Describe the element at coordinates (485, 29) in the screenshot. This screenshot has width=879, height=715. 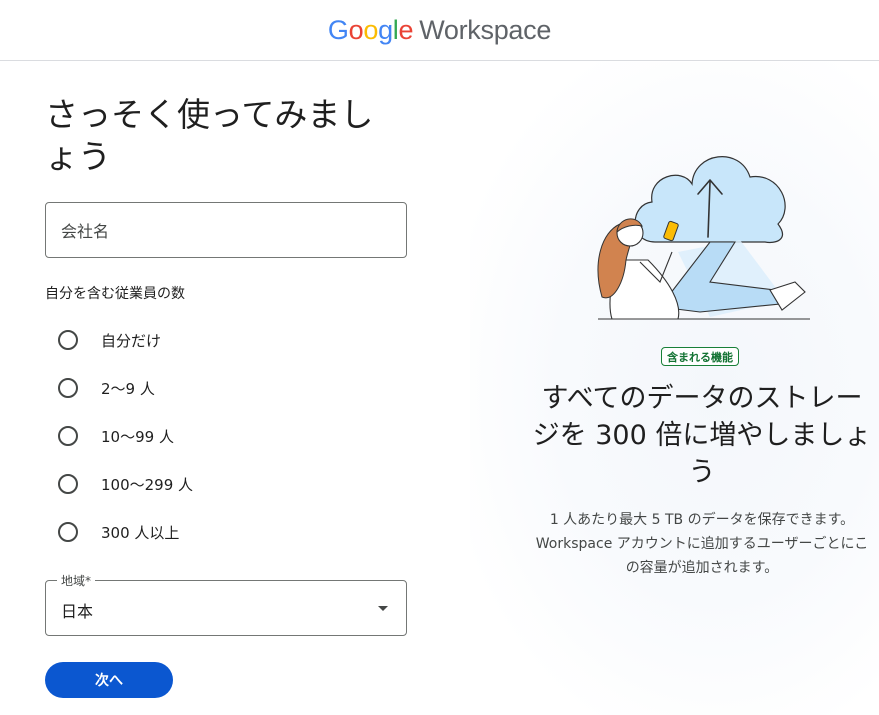
I see `product-name: Workspace` at that location.